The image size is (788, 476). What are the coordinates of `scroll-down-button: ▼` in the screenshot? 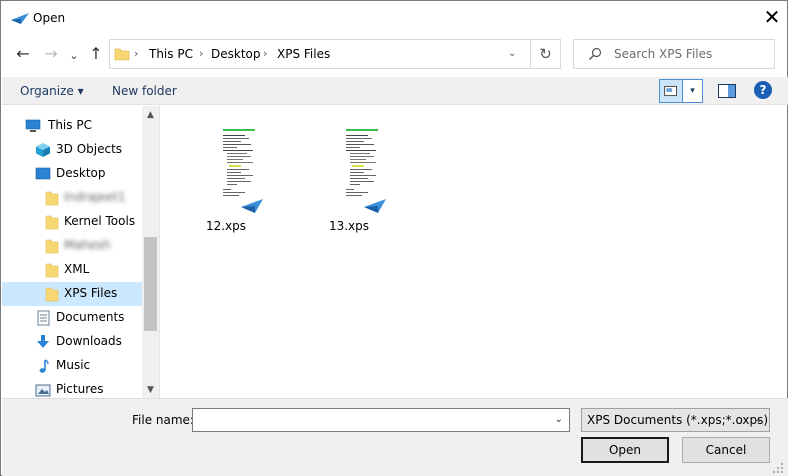 It's located at (150, 390).